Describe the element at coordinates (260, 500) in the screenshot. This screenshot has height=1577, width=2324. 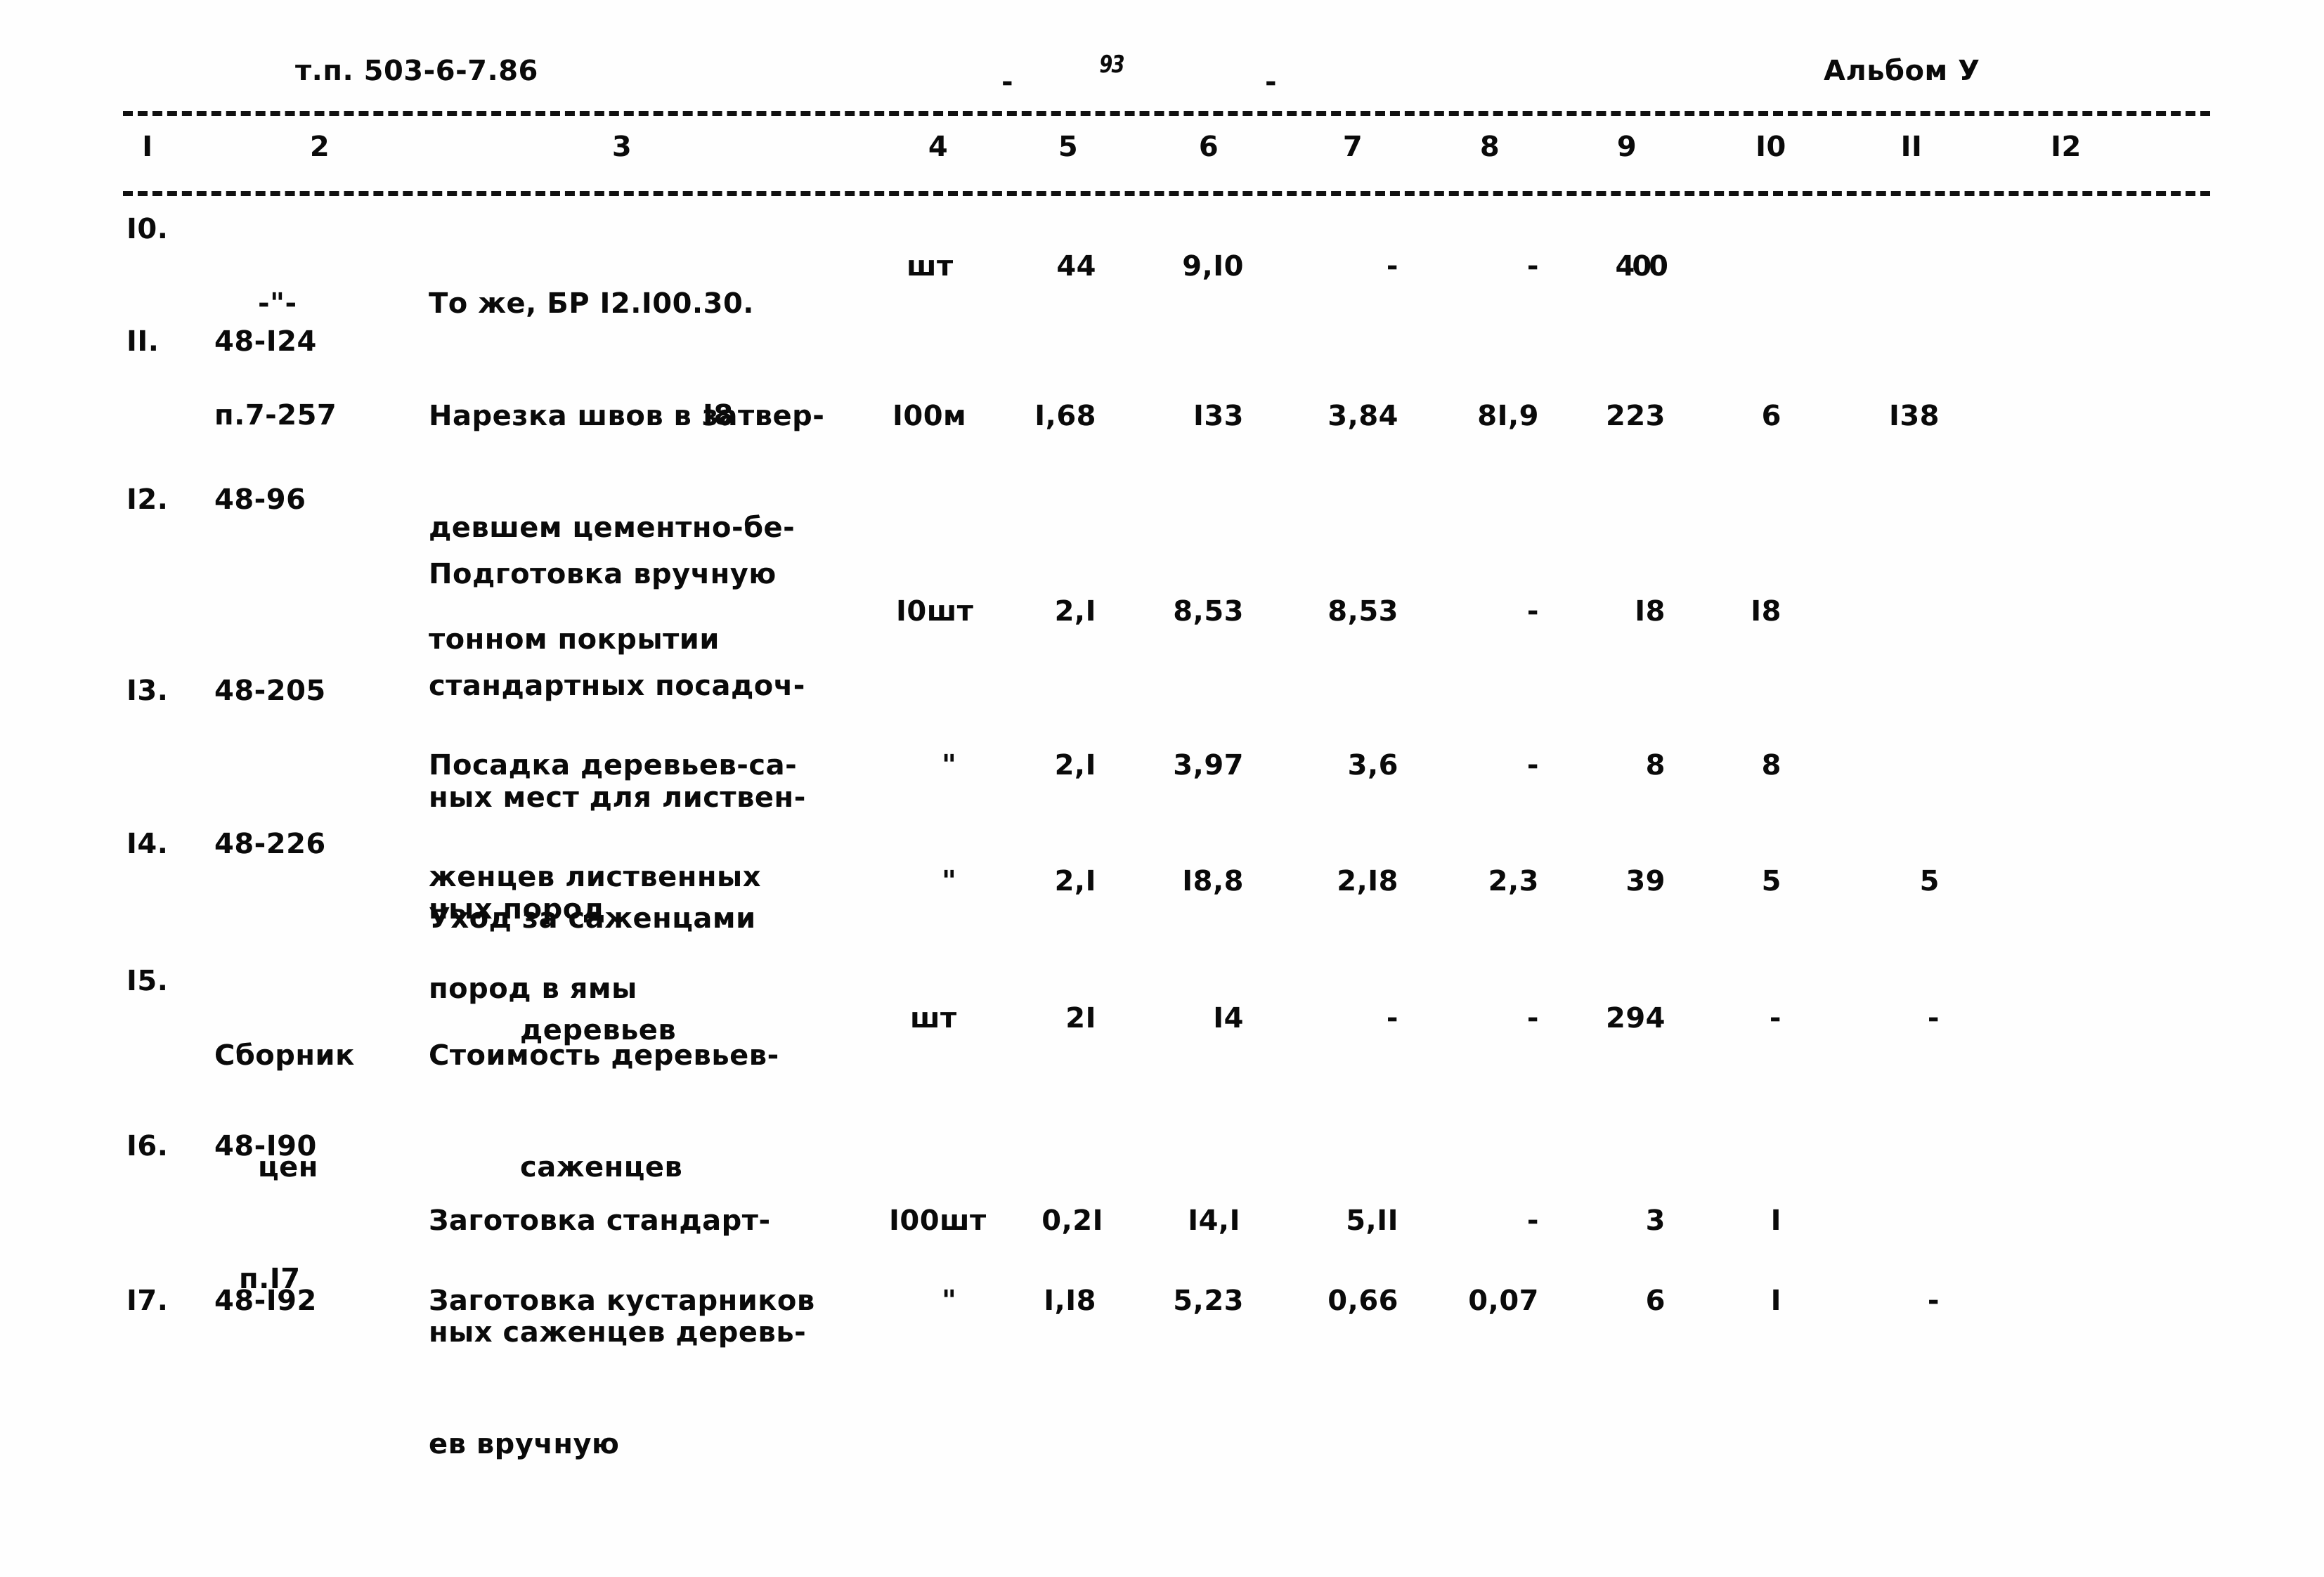
I see `row-code: 48-96` at that location.